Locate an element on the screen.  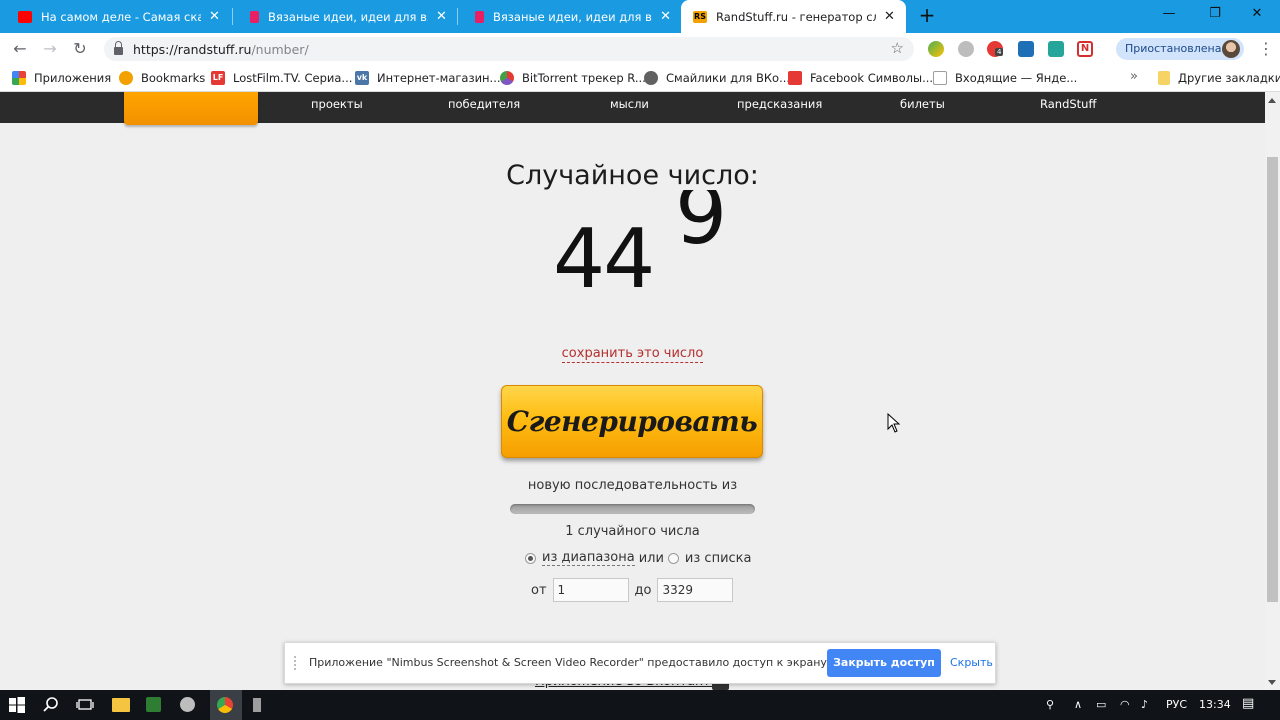
number-rolling-digit: 9 is located at coordinates (701, 226).